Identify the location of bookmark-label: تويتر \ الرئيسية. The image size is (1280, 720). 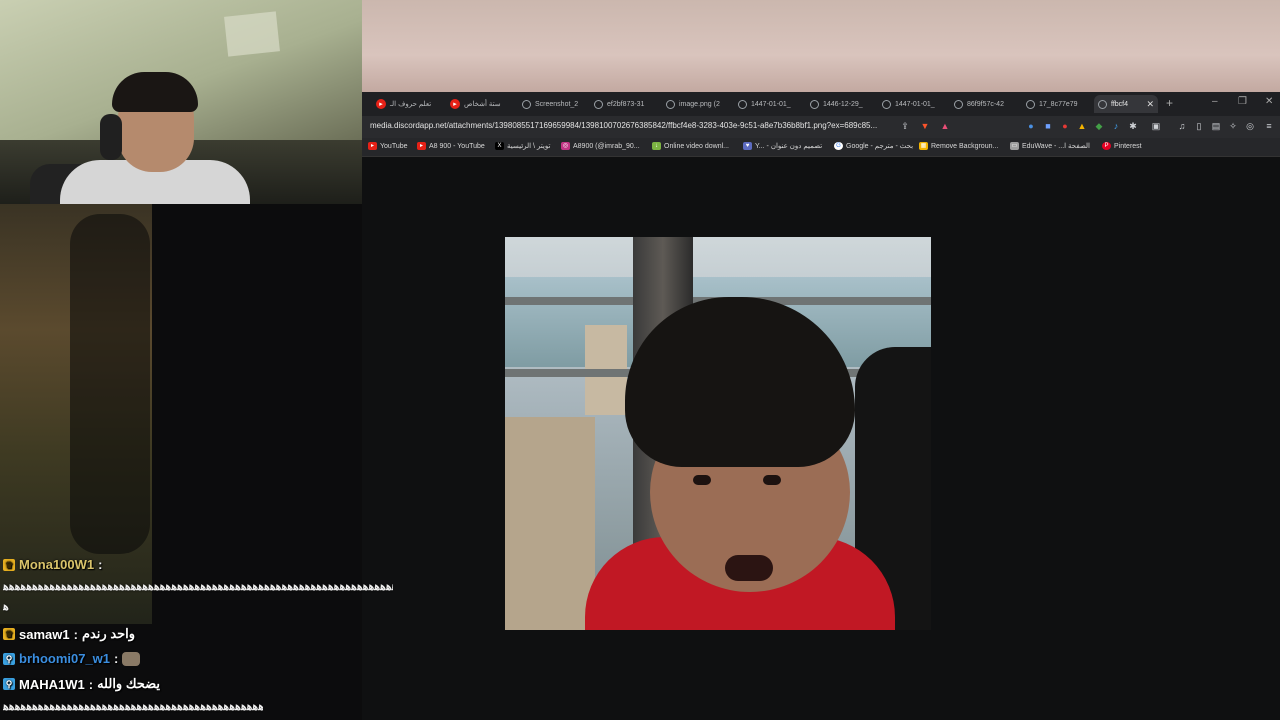
(529, 146).